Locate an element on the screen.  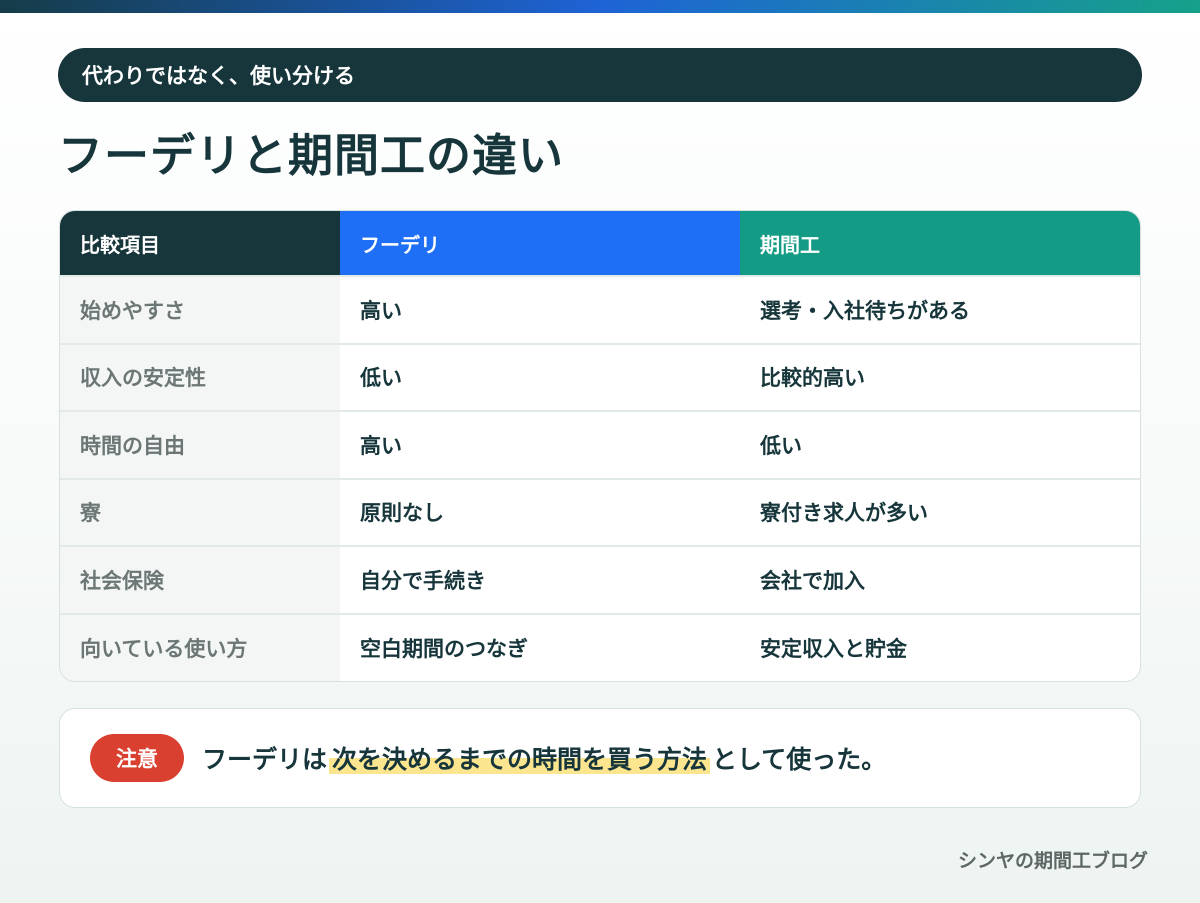
row-fudeli: 原則なし is located at coordinates (540, 511).